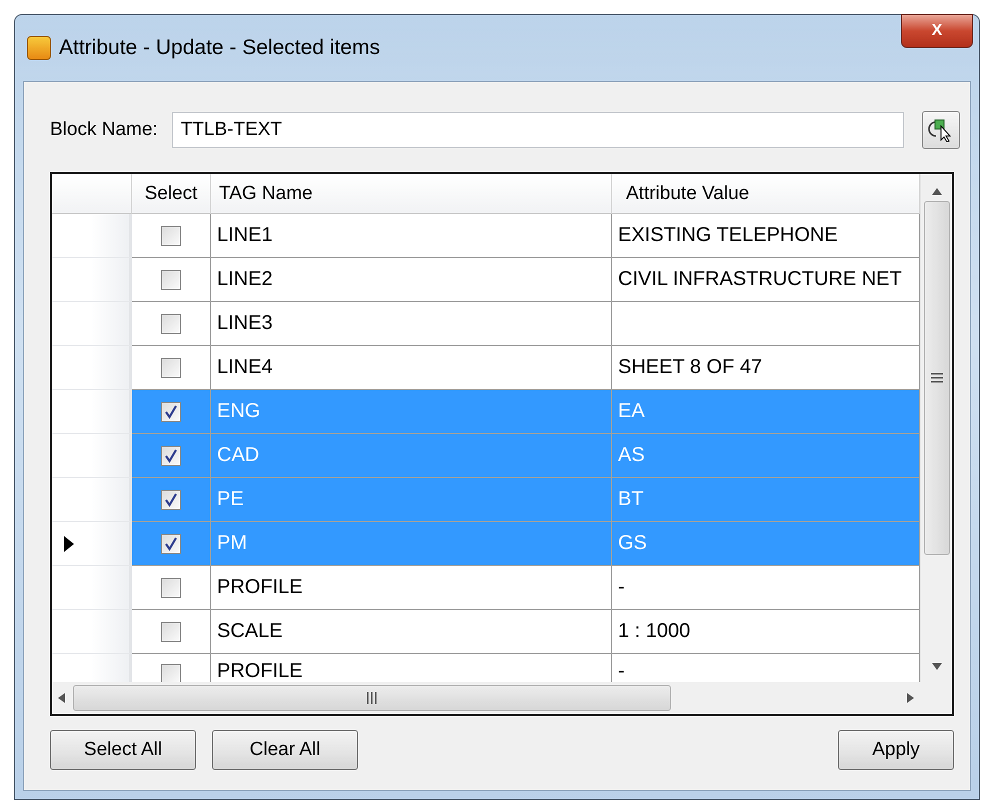 This screenshot has width=994, height=805. I want to click on block-name-label: Block Name:, so click(104, 130).